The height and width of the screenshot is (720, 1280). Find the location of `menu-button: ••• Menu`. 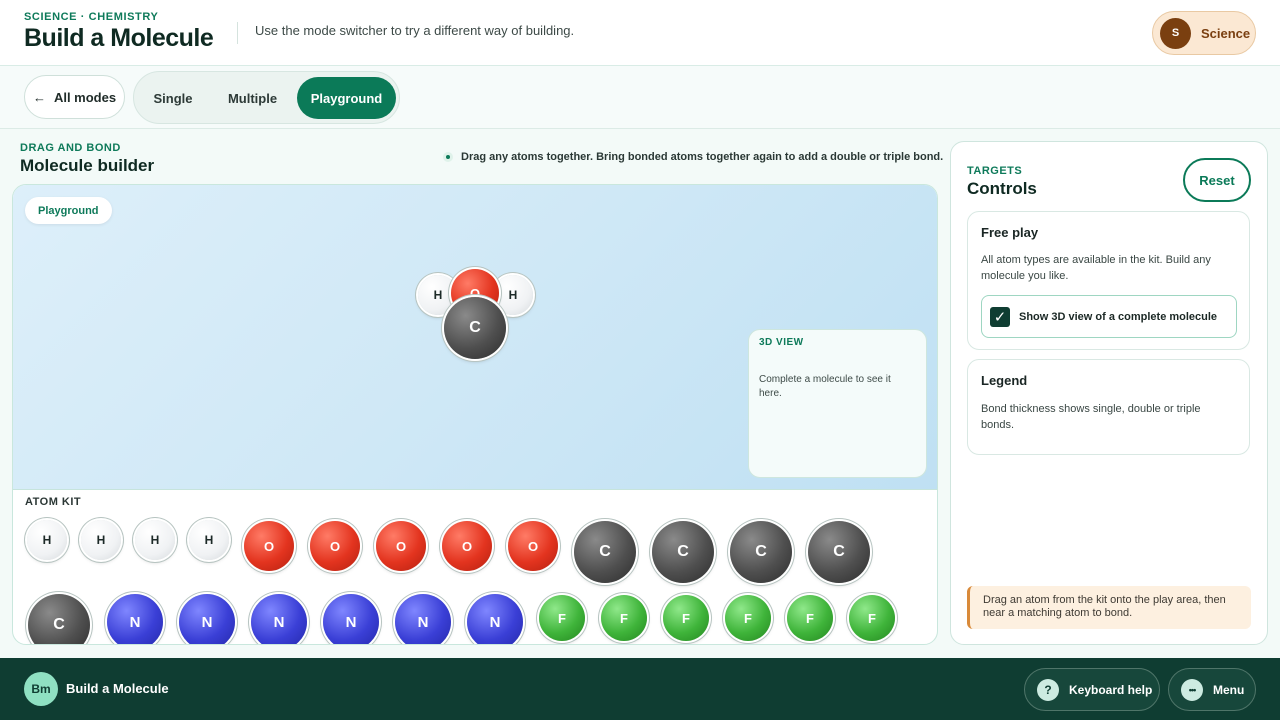

menu-button: ••• Menu is located at coordinates (1212, 689).